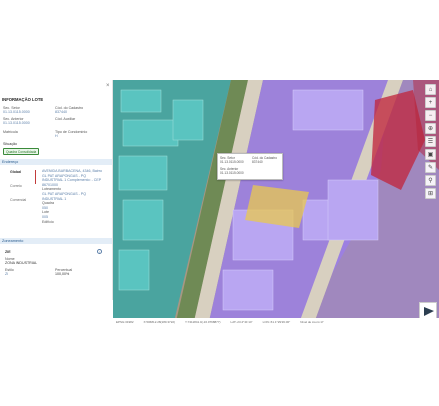  Describe the element at coordinates (23, 99) in the screenshot. I see `panel-title: INFORMAÇÃO LOTE` at that location.